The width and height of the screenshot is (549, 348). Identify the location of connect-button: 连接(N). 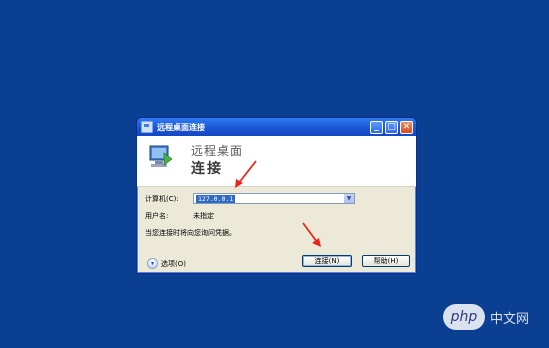
(327, 261).